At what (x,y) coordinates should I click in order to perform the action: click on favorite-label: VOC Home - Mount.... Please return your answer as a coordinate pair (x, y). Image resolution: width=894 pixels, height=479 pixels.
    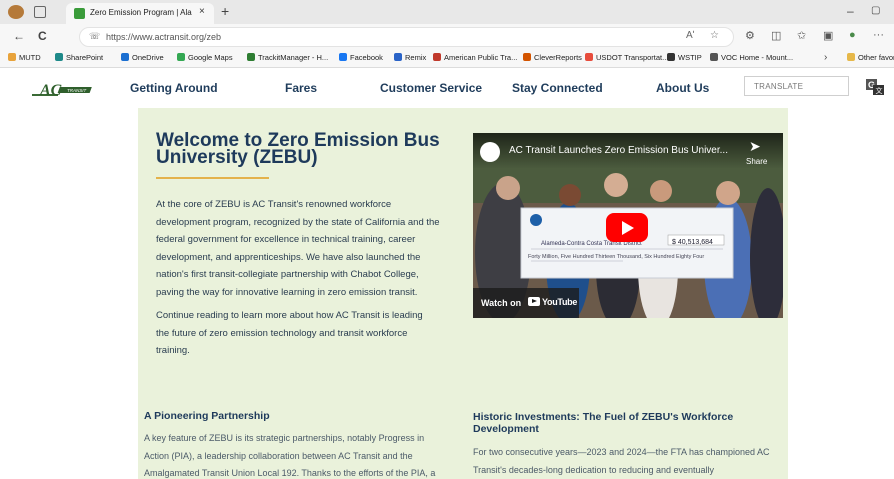
    Looking at the image, I should click on (757, 57).